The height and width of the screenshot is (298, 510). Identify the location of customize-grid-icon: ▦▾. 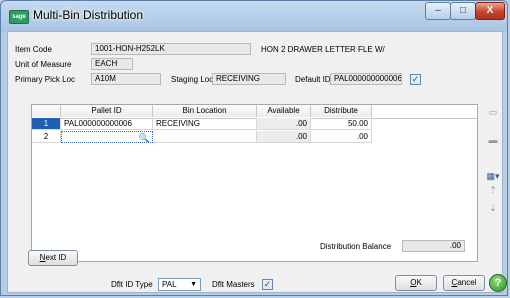
(493, 176).